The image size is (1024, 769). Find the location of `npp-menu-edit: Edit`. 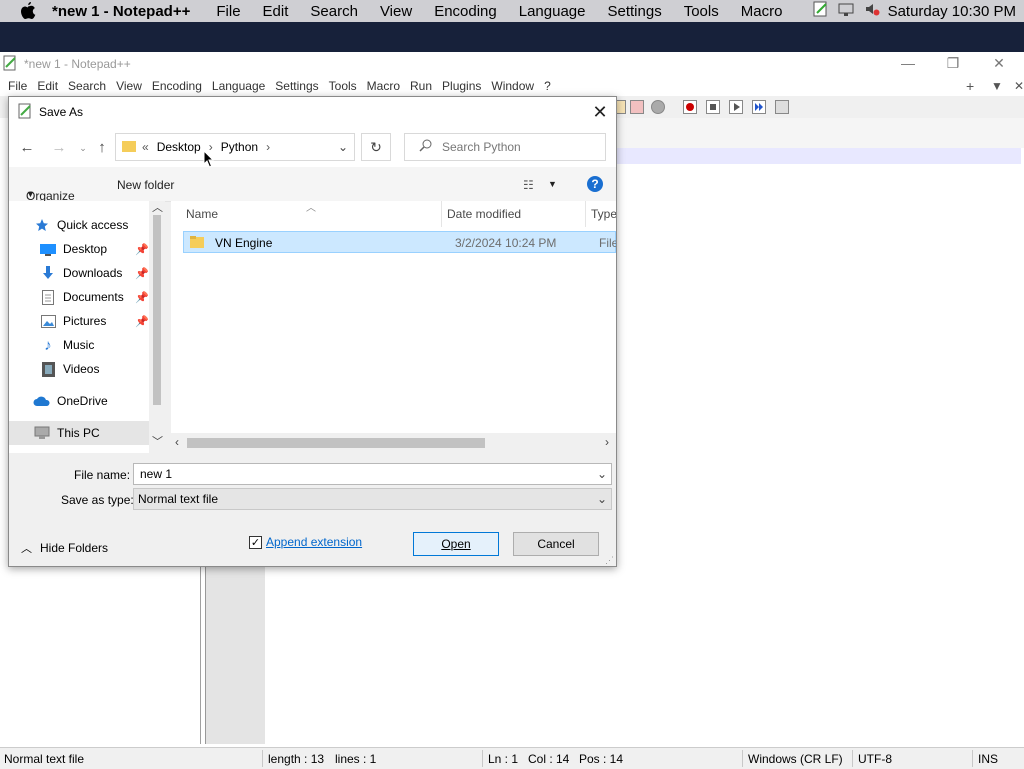

npp-menu-edit: Edit is located at coordinates (47, 86).